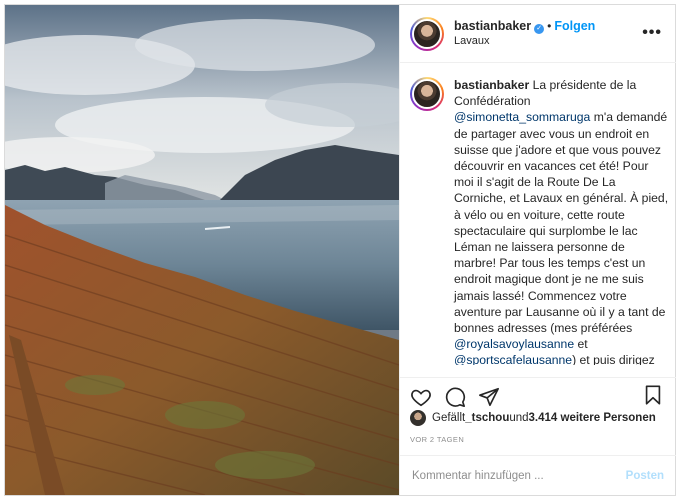 This screenshot has width=680, height=500. I want to click on comment-bar: Posten, so click(538, 475).